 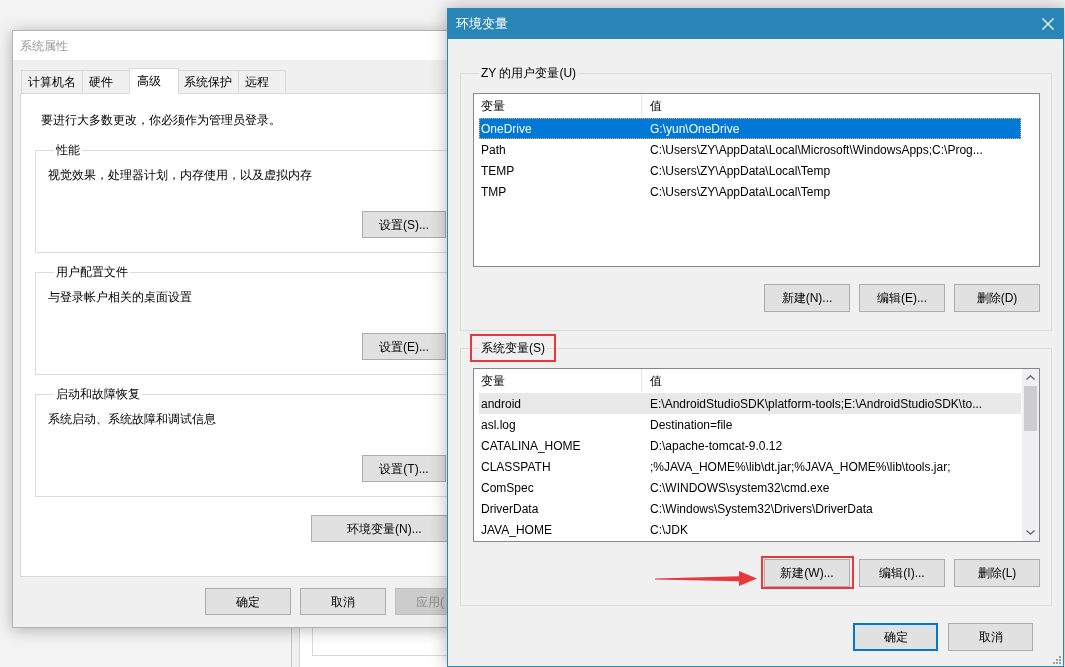 What do you see at coordinates (1030, 377) in the screenshot?
I see `chevron-up-icon` at bounding box center [1030, 377].